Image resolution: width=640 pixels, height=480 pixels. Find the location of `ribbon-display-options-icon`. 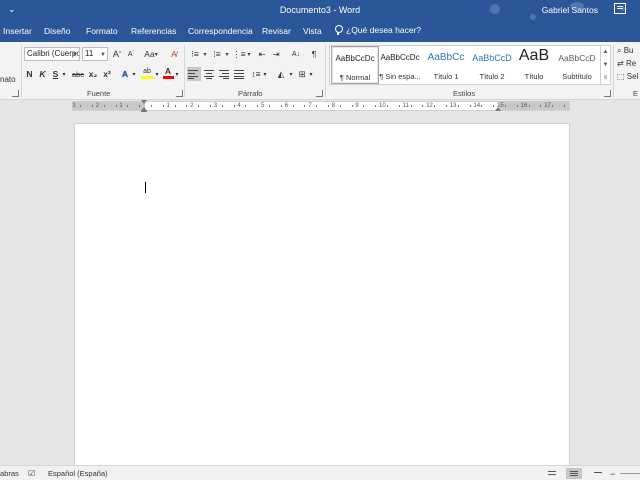

ribbon-display-options-icon is located at coordinates (620, 8).